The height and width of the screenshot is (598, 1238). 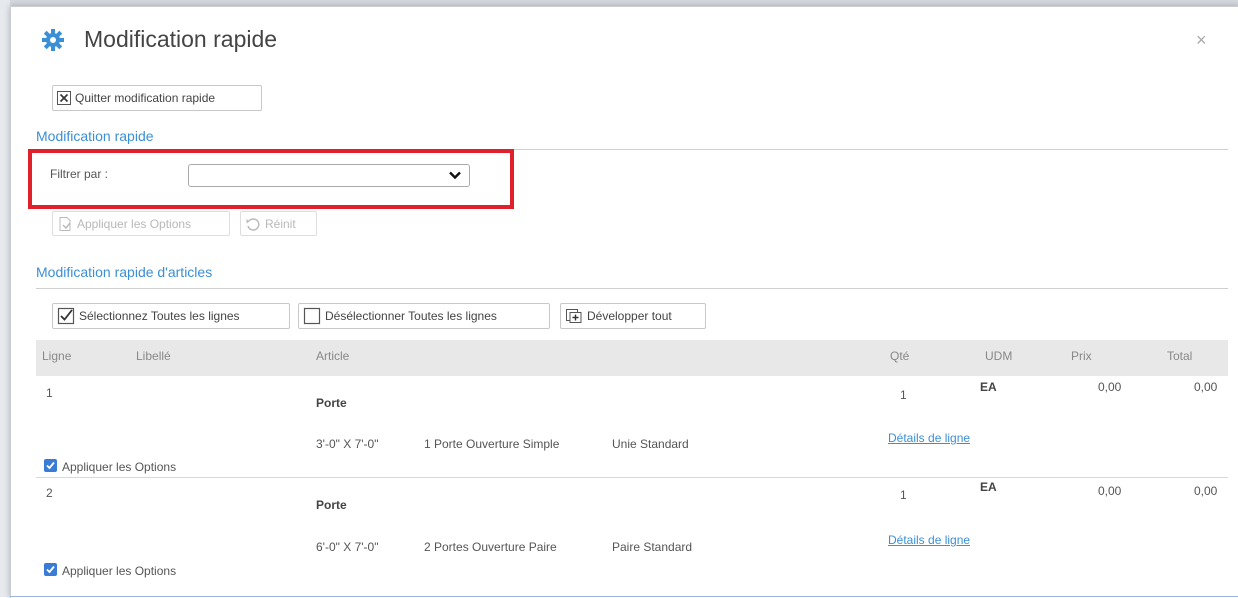 I want to click on close-box-icon, so click(x=64, y=98).